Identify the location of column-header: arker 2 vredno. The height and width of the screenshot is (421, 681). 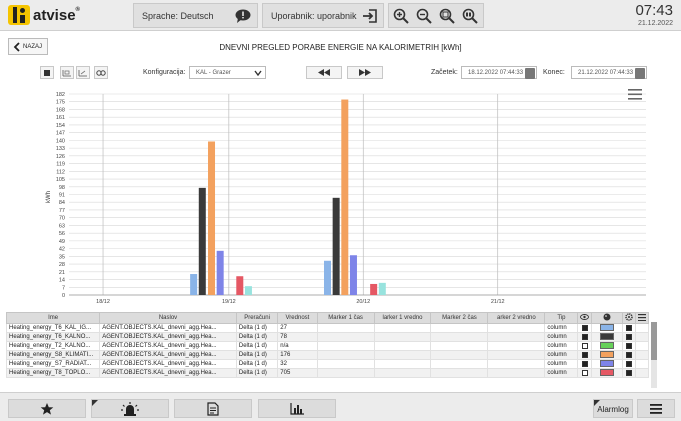
(516, 318).